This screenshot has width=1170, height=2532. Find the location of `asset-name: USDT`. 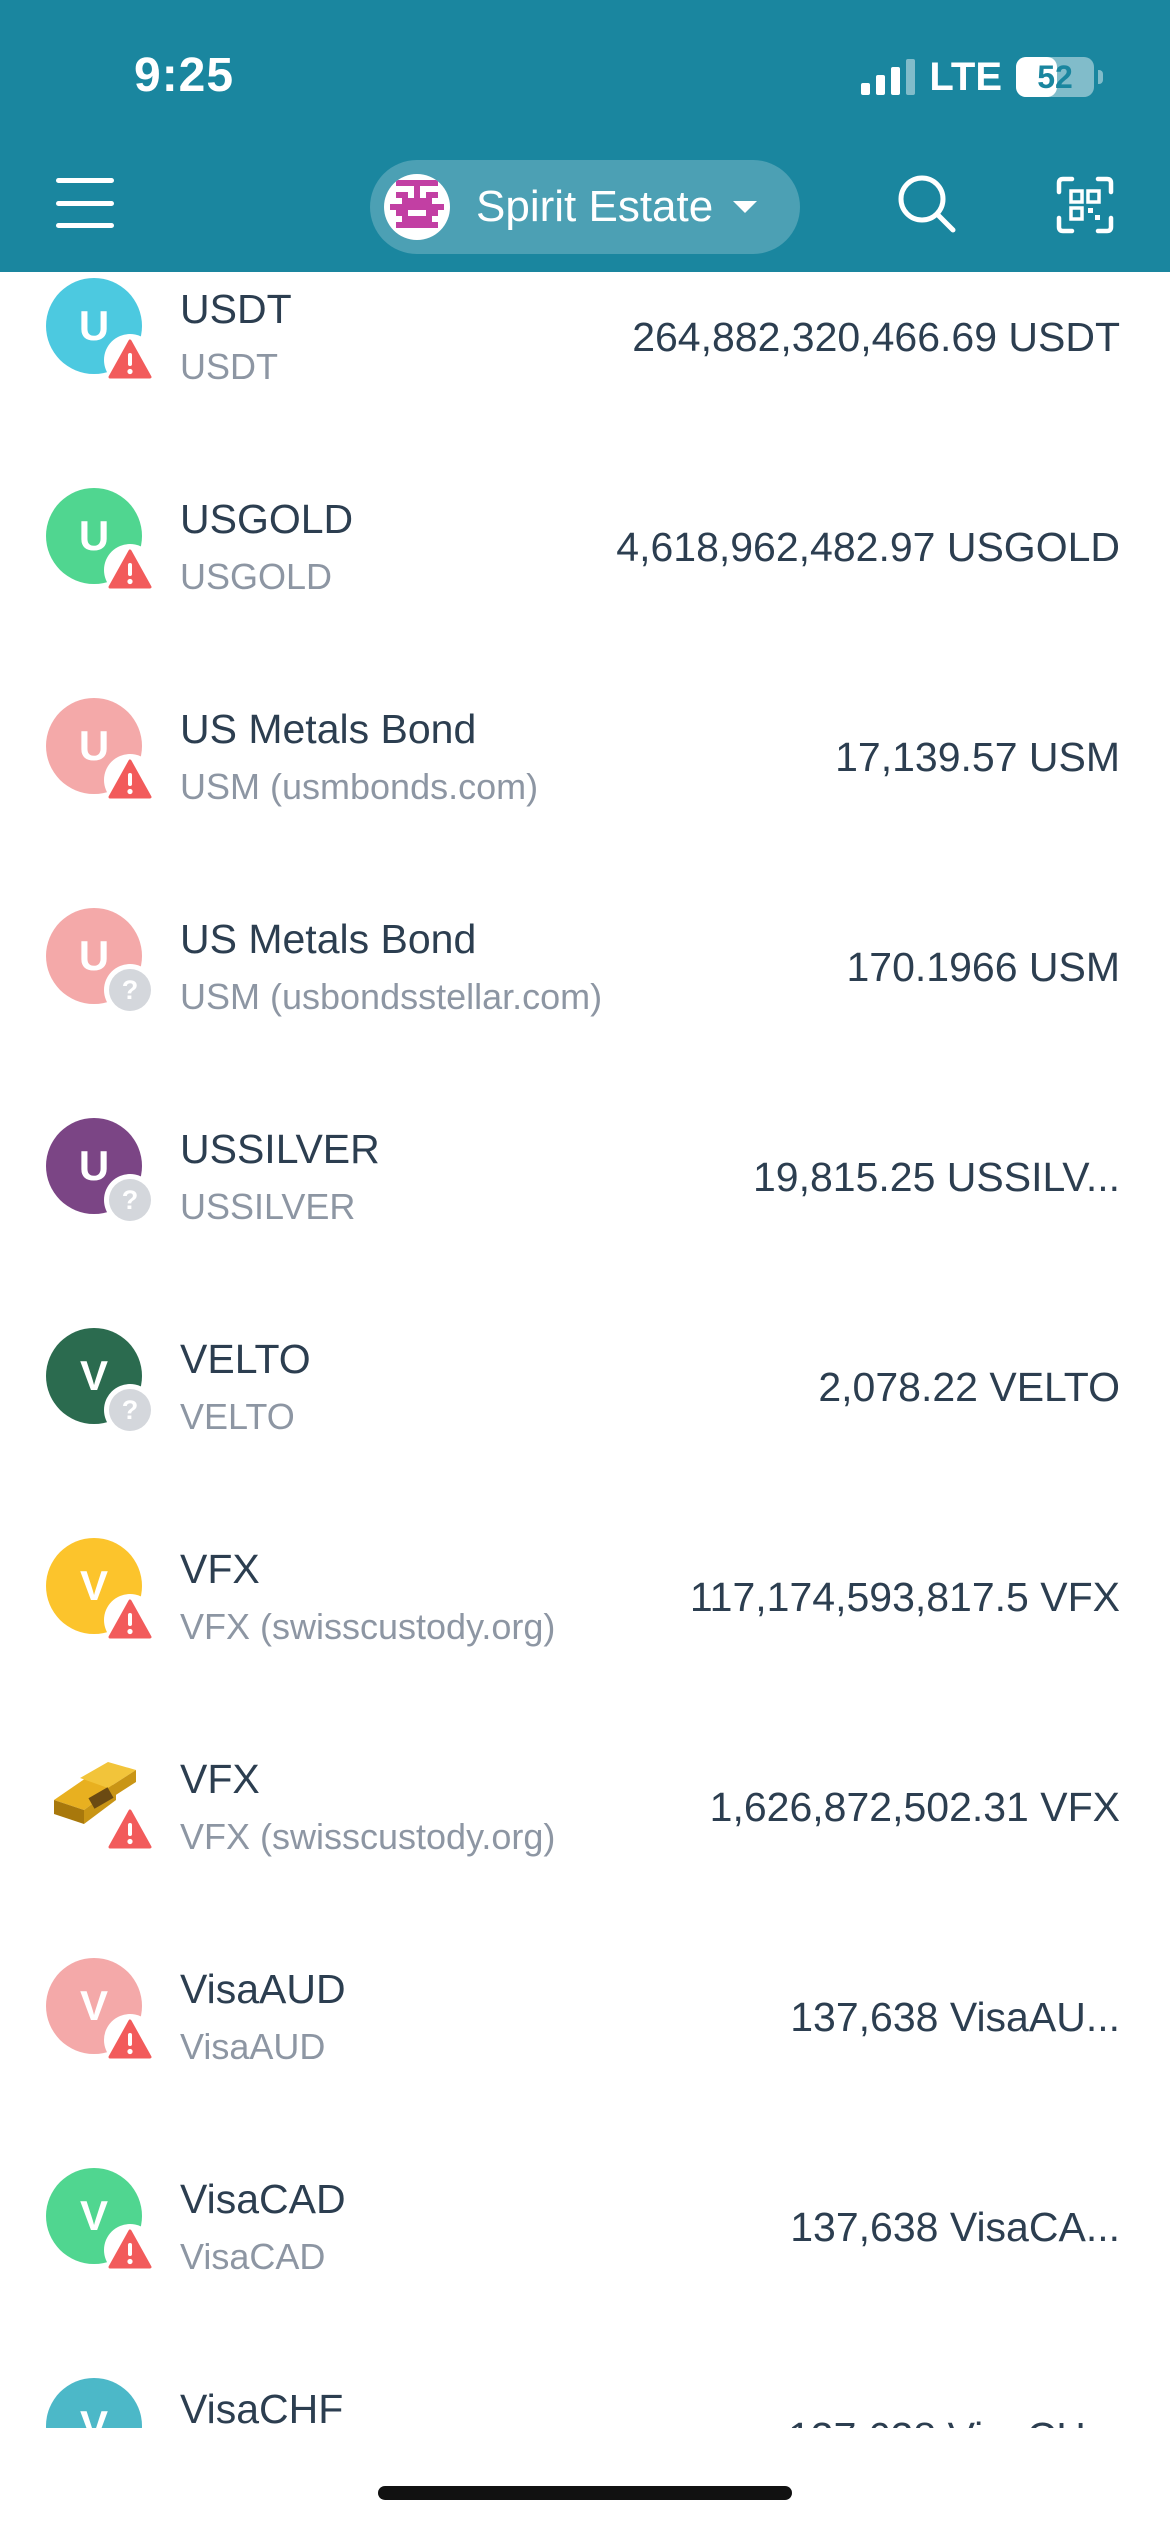

asset-name: USDT is located at coordinates (236, 309).